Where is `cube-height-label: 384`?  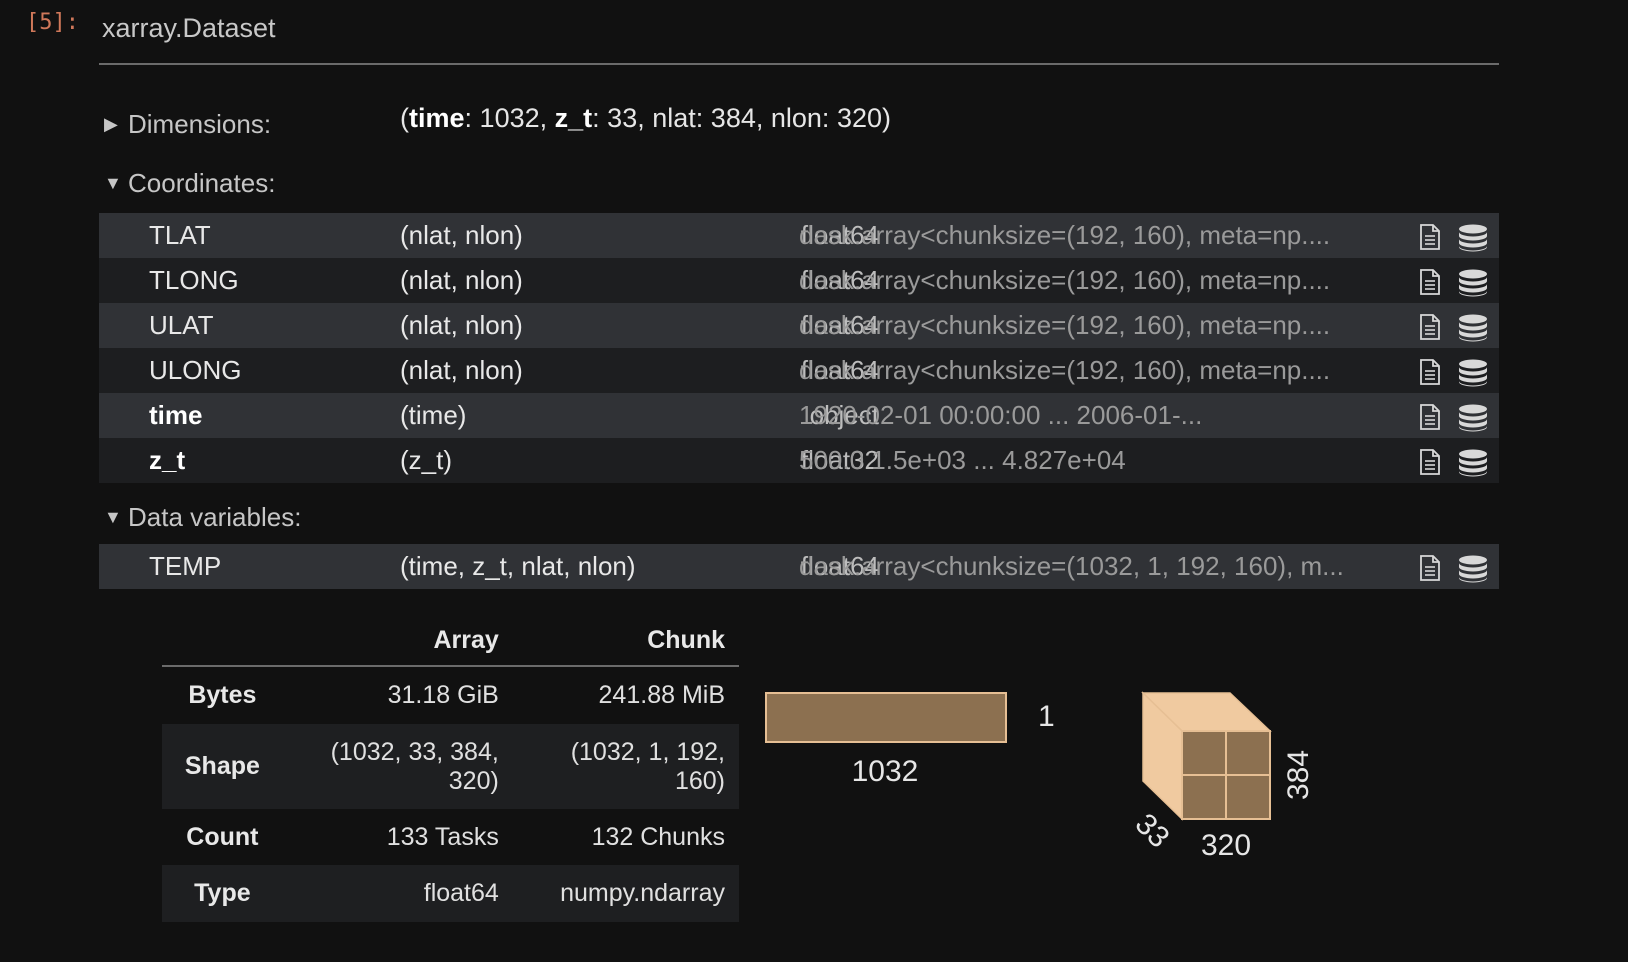 cube-height-label: 384 is located at coordinates (1298, 775).